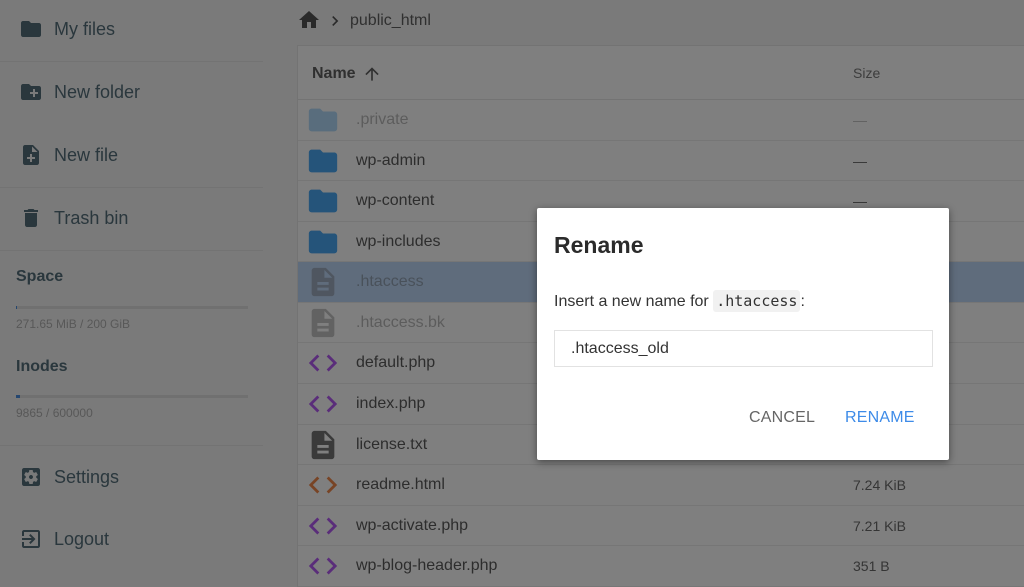  Describe the element at coordinates (634, 301) in the screenshot. I see `prompt-text: Insert a new name for` at that location.